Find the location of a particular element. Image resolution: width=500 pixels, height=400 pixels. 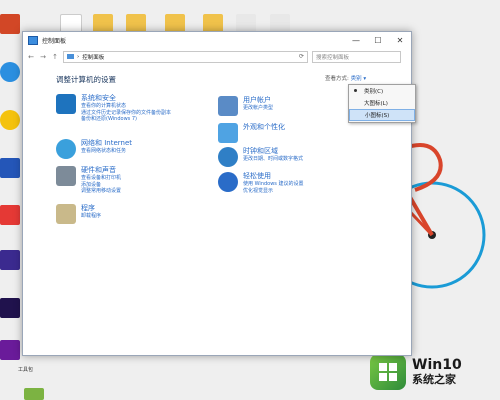

users-icon is located at coordinates (228, 106).